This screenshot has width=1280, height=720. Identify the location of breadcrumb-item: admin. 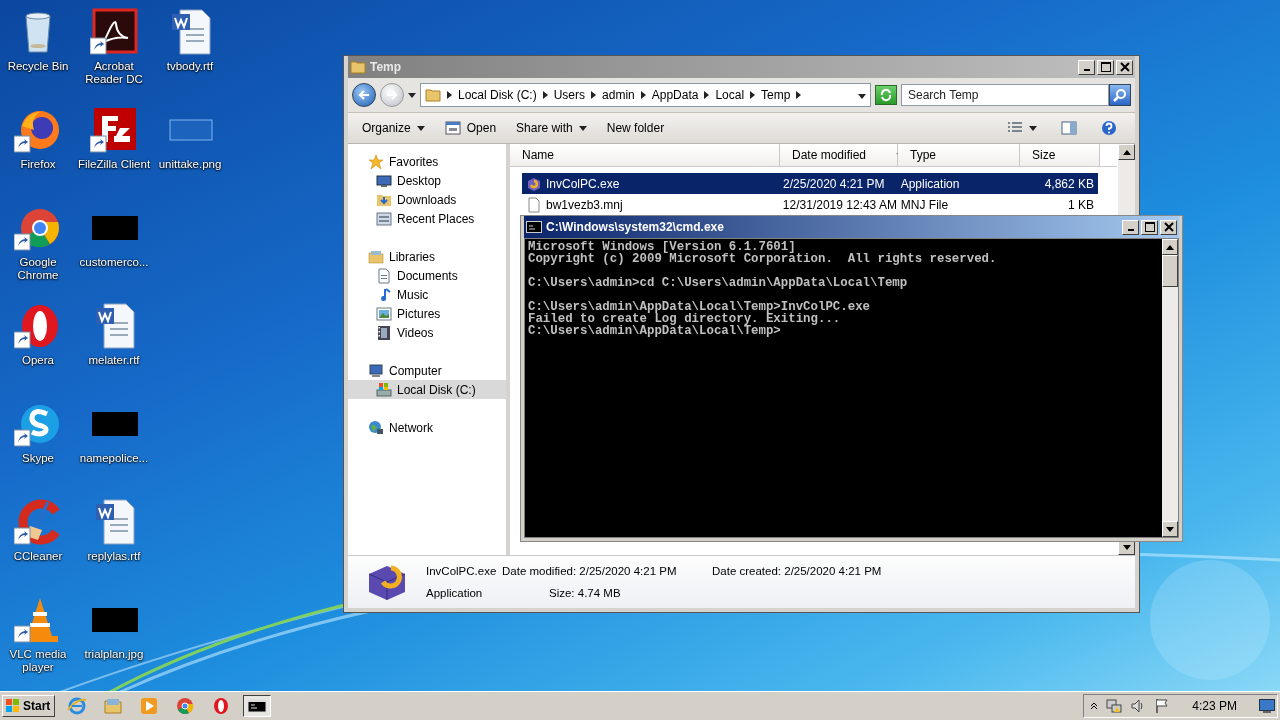
(618, 95).